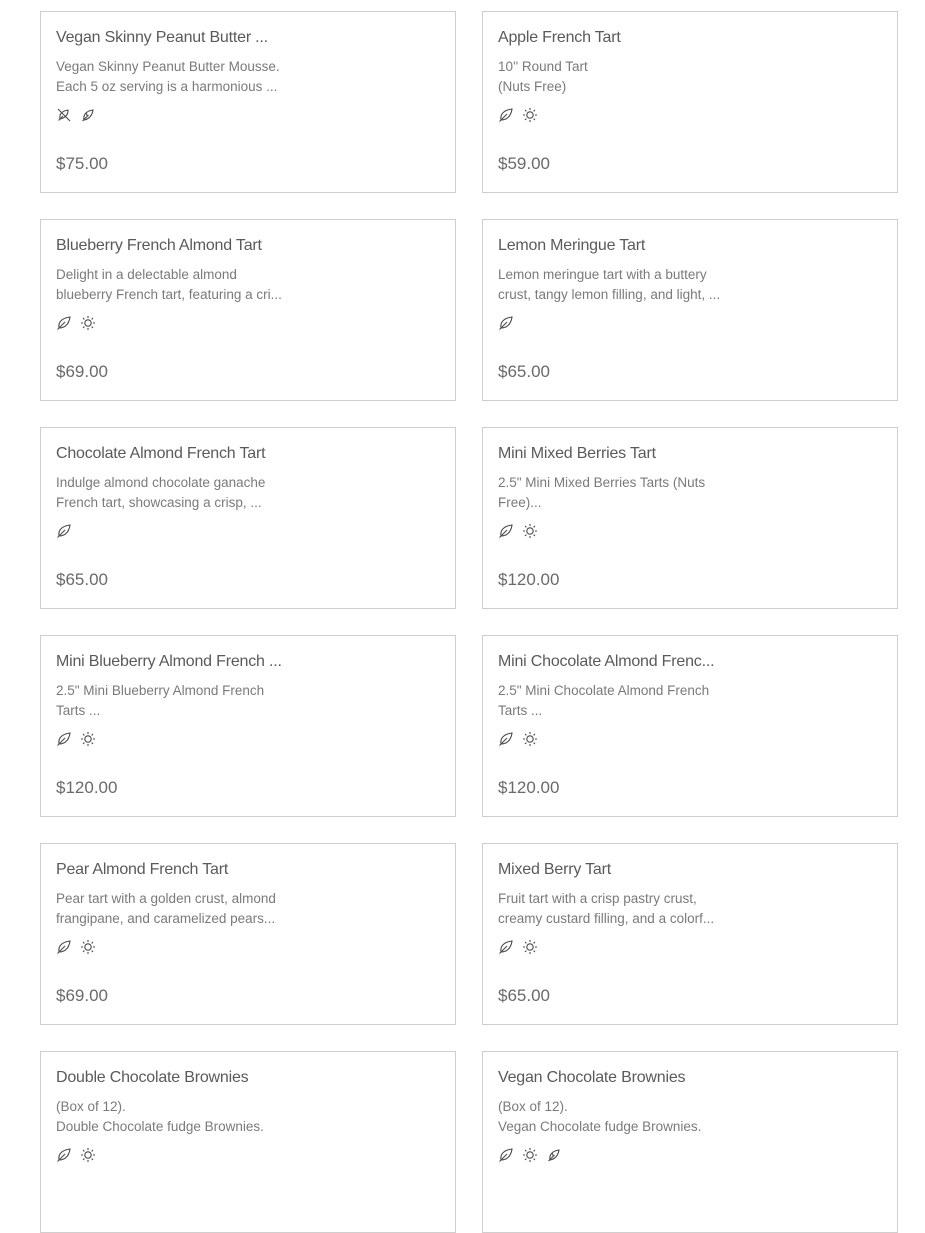 The width and height of the screenshot is (925, 1233). What do you see at coordinates (604, 690) in the screenshot?
I see `description-line: 2.5" Mini Chocolate Almond French` at bounding box center [604, 690].